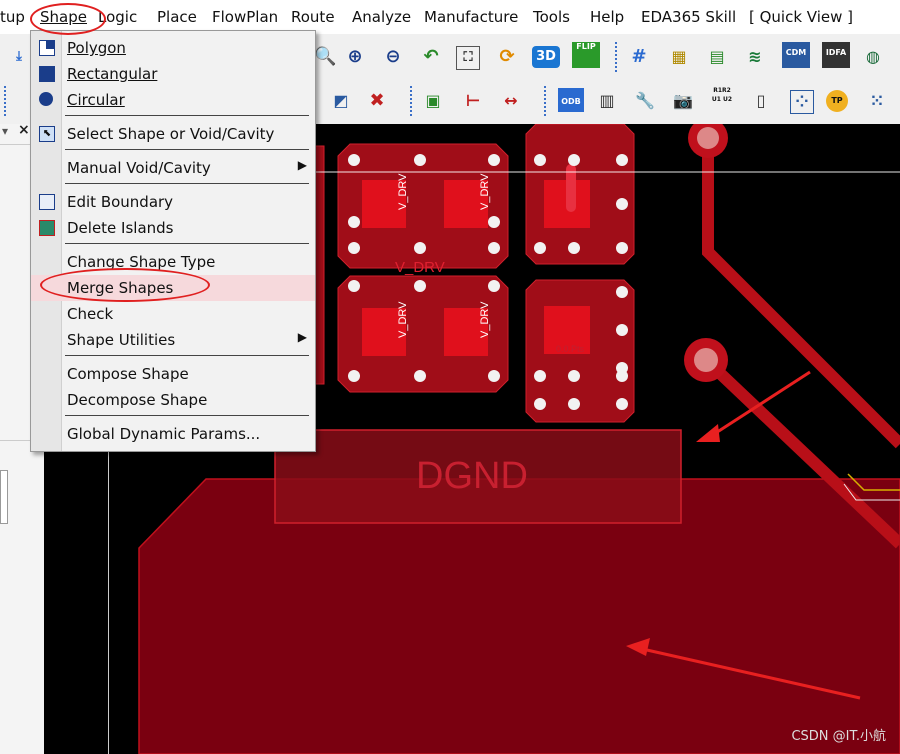 The image size is (900, 754). Describe the element at coordinates (313, 17) in the screenshot. I see `menu-route: Route` at that location.